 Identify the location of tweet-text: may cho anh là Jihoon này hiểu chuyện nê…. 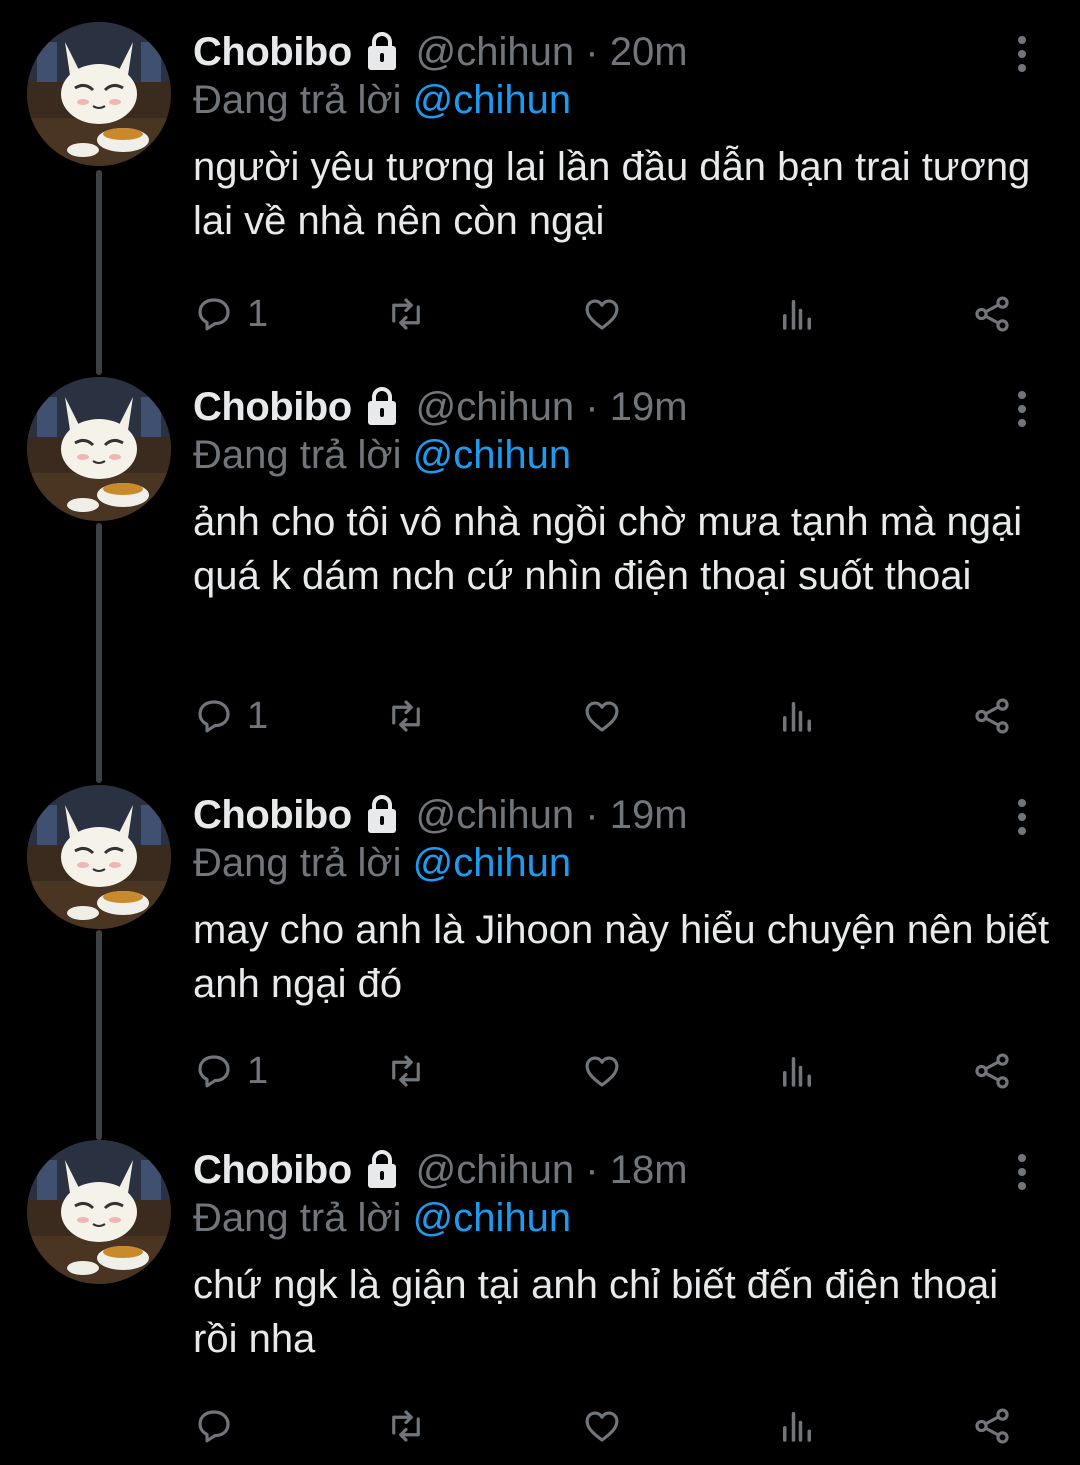
(621, 957).